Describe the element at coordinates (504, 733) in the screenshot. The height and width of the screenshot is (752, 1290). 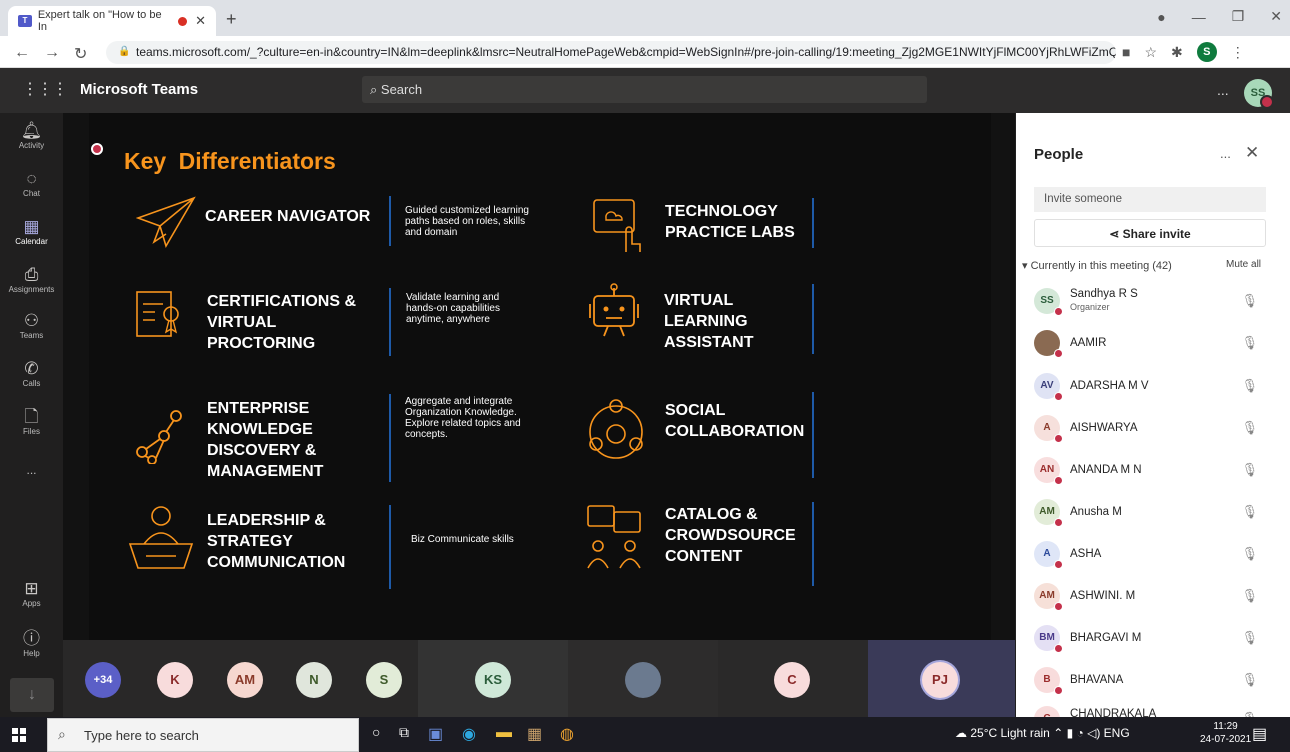
I see `file-explorer-icon: ▬` at that location.